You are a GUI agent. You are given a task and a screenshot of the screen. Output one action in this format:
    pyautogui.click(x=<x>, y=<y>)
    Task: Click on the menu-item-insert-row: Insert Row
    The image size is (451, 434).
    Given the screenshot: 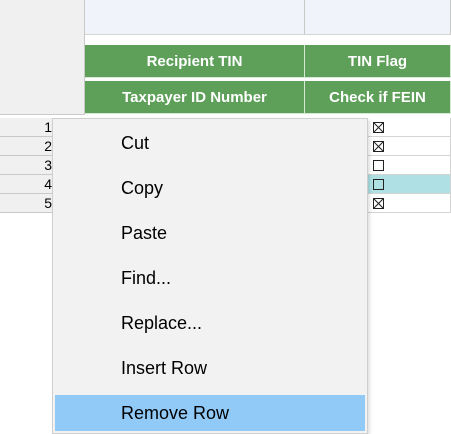 What is the action you would take?
    pyautogui.click(x=210, y=368)
    